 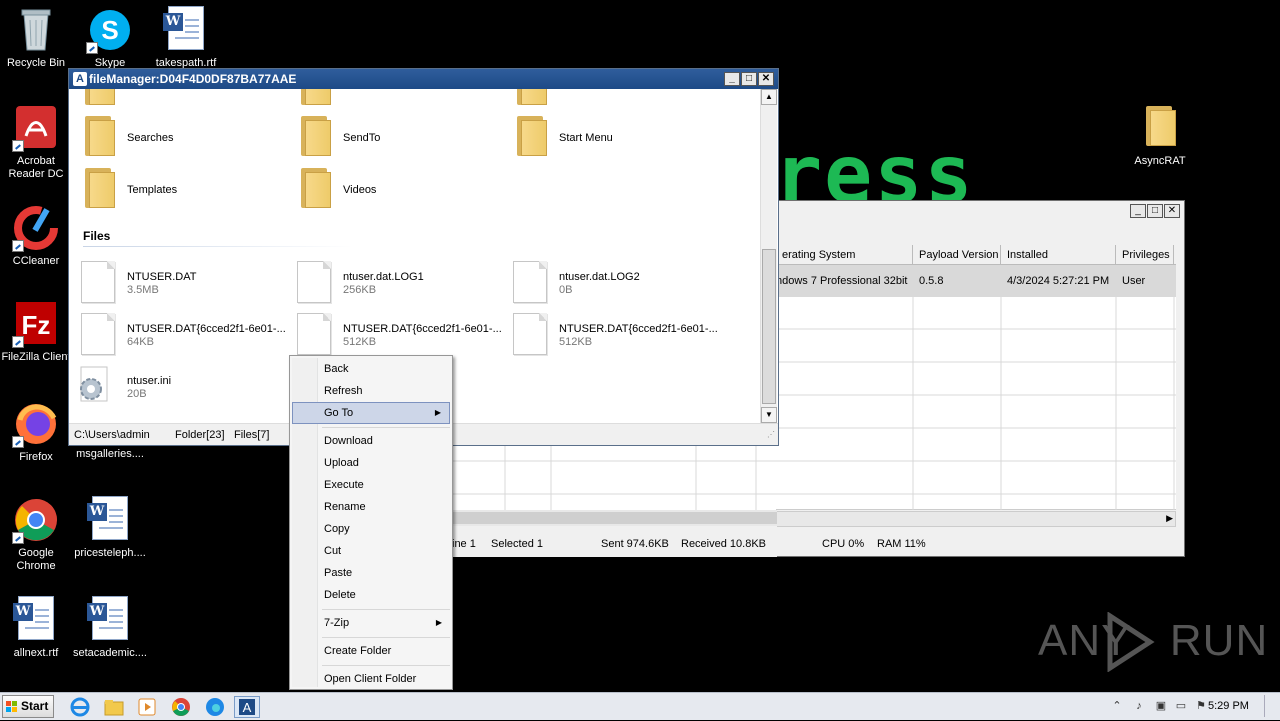 What do you see at coordinates (371, 573) in the screenshot?
I see `menu-item-paste: Paste` at bounding box center [371, 573].